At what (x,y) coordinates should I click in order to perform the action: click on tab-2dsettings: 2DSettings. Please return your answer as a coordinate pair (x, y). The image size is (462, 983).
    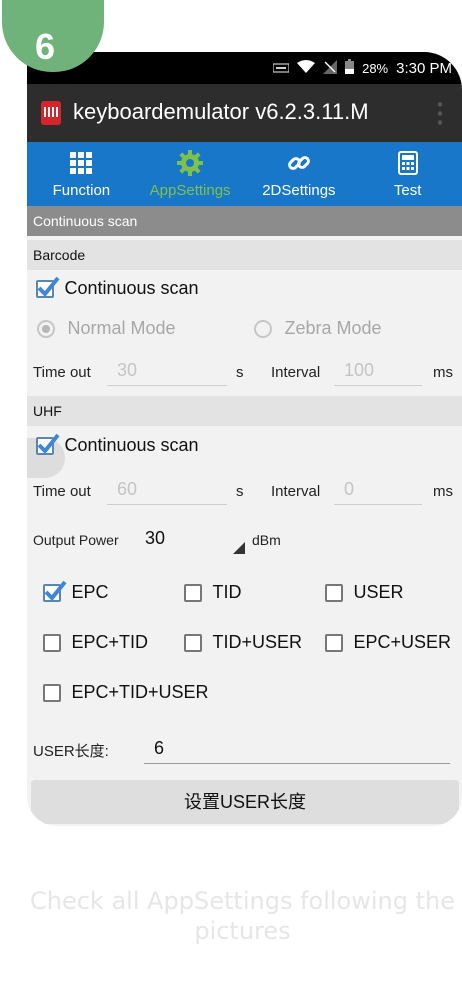
    Looking at the image, I should click on (299, 174).